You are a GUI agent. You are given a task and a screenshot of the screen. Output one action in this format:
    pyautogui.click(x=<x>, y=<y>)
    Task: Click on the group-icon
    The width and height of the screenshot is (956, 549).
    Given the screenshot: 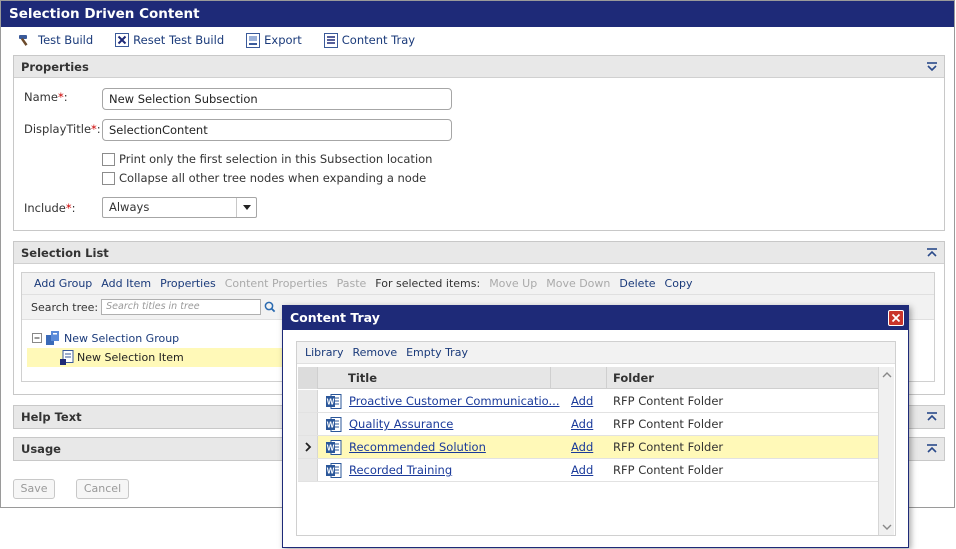 What is the action you would take?
    pyautogui.click(x=52, y=338)
    